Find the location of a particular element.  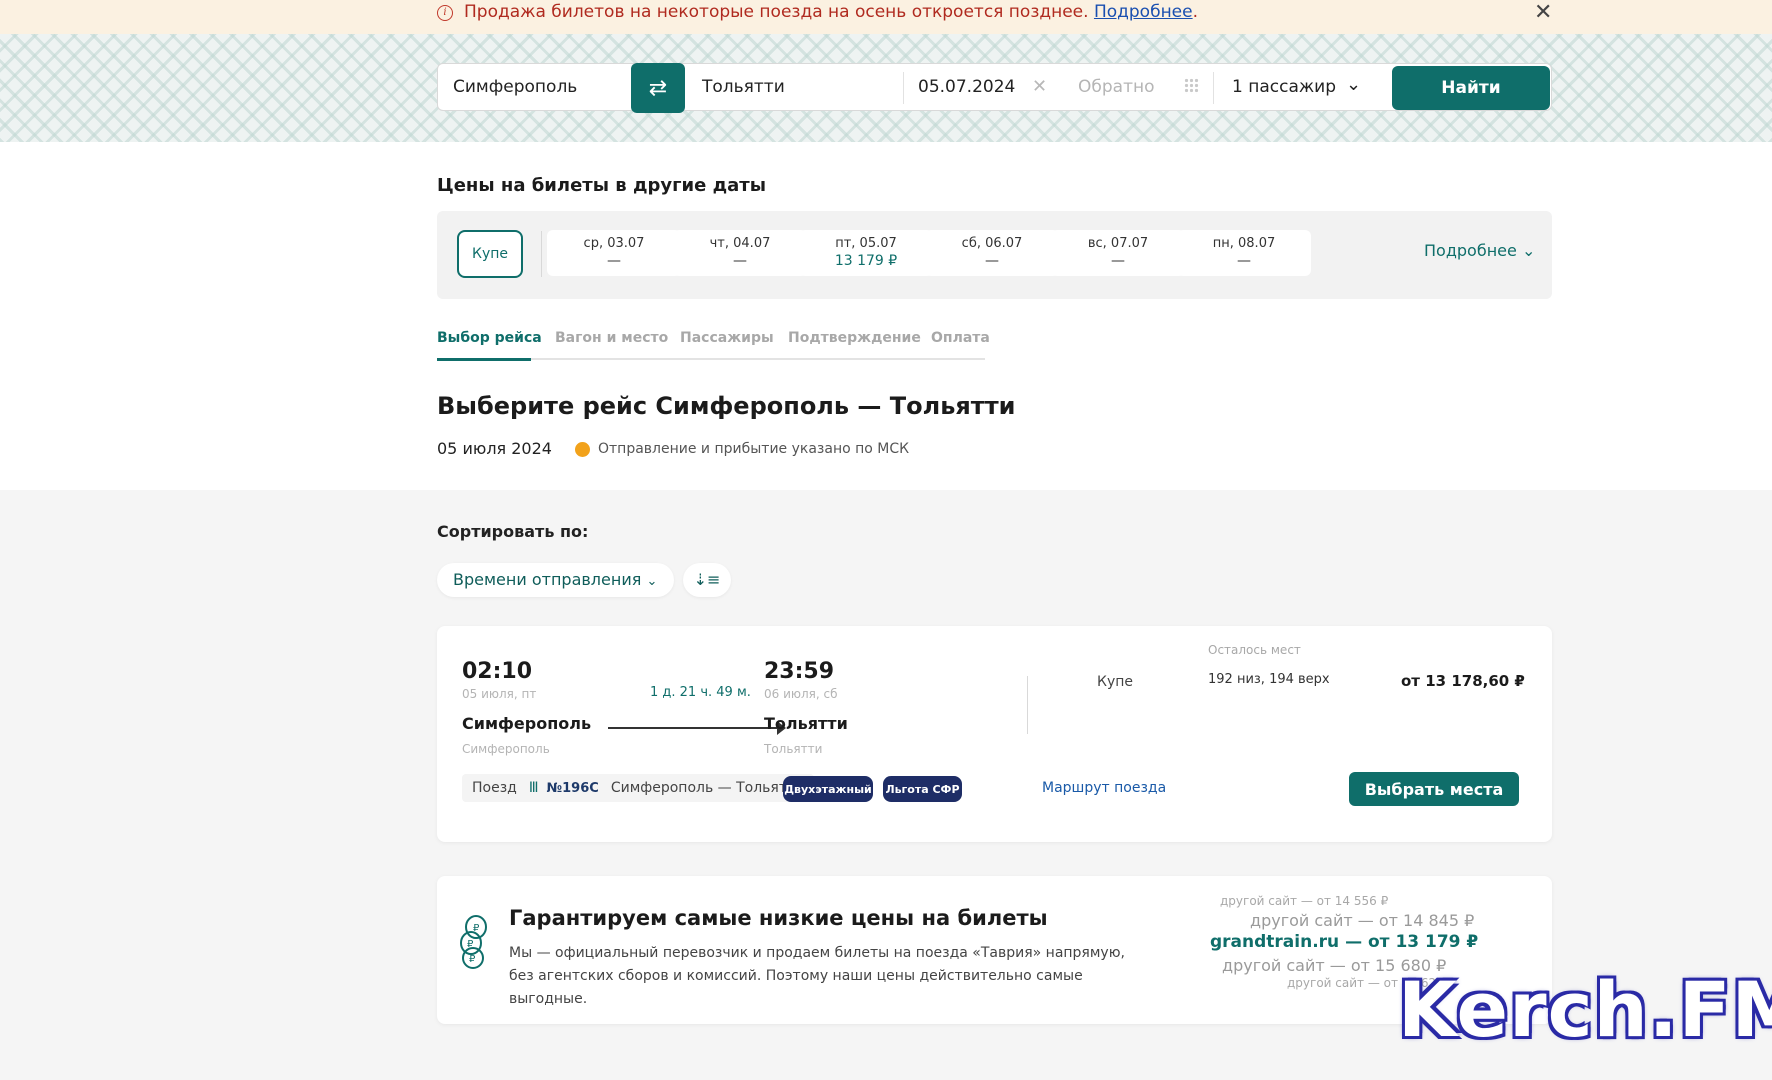

clock-icon is located at coordinates (582, 449).